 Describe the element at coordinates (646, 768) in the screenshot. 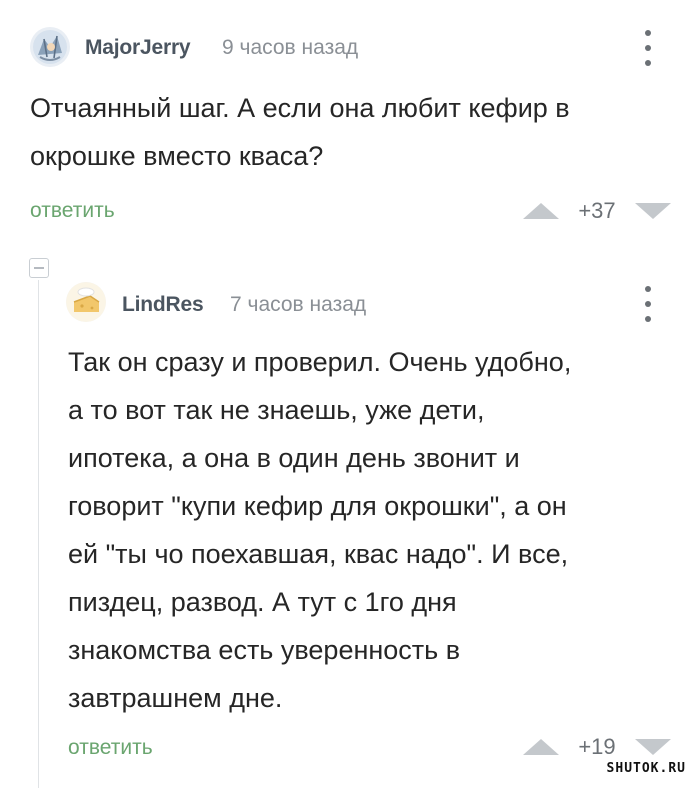

I see `watermark: SHUTOK.RU` at that location.